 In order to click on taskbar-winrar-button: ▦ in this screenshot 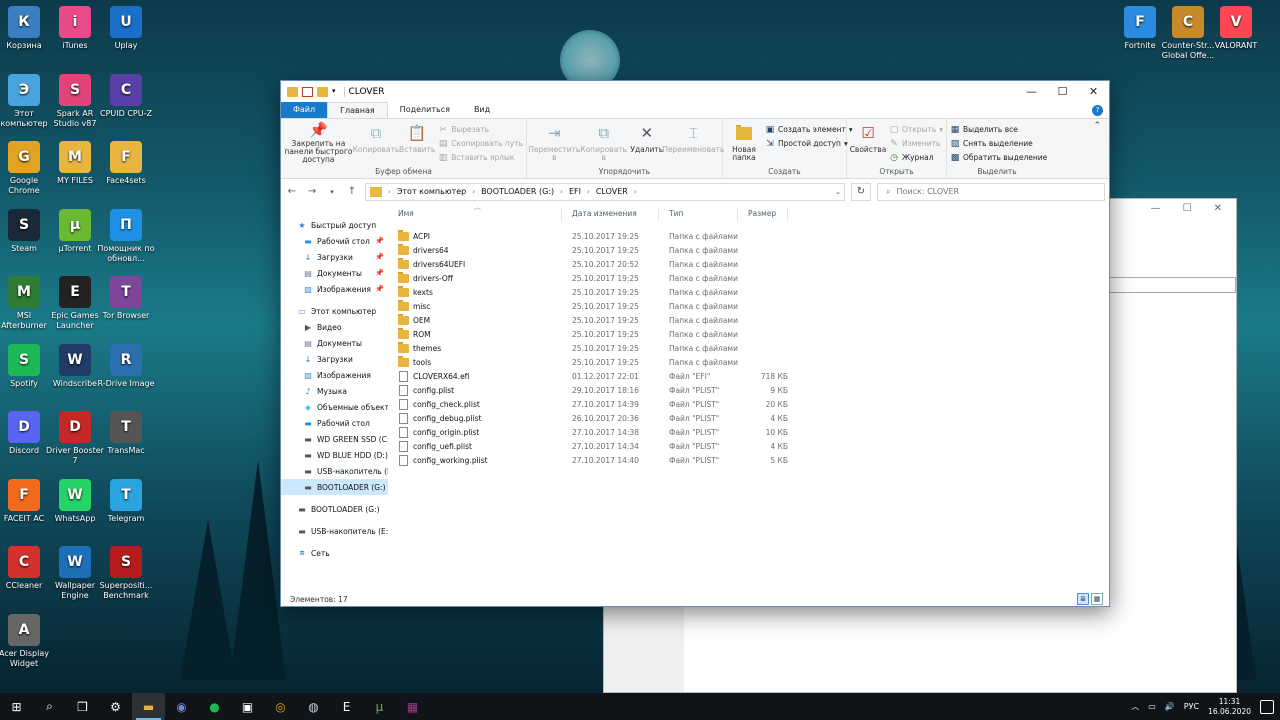, I will do `click(412, 706)`.